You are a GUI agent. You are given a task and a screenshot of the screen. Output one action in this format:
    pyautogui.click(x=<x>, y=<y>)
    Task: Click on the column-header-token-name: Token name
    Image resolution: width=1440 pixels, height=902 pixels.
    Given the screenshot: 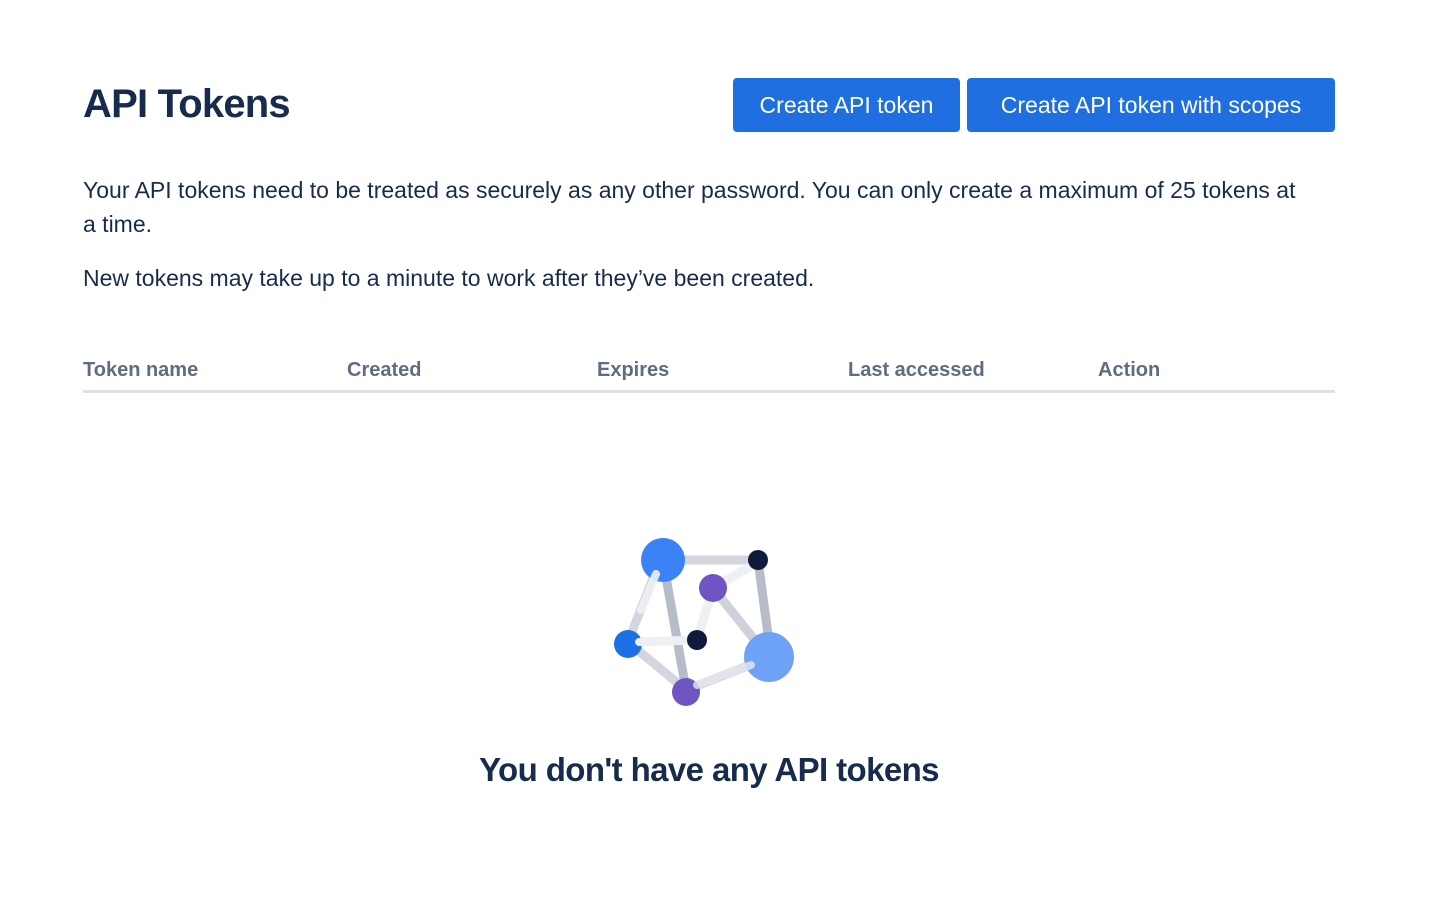 What is the action you would take?
    pyautogui.click(x=141, y=370)
    